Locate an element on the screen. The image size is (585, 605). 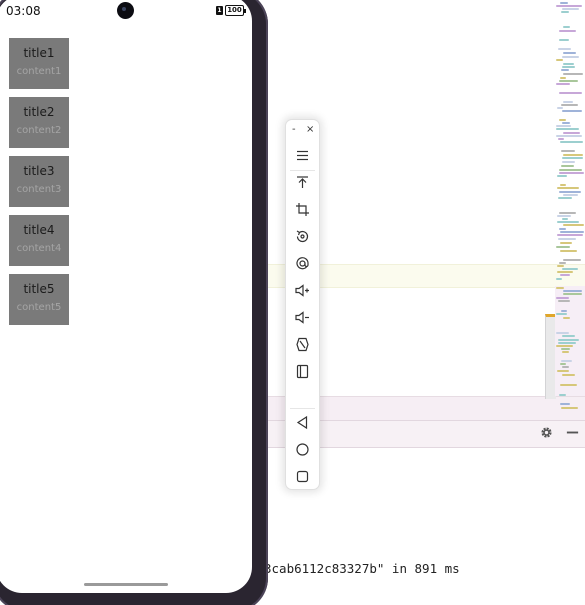
card-content: content3 is located at coordinates (39, 189).